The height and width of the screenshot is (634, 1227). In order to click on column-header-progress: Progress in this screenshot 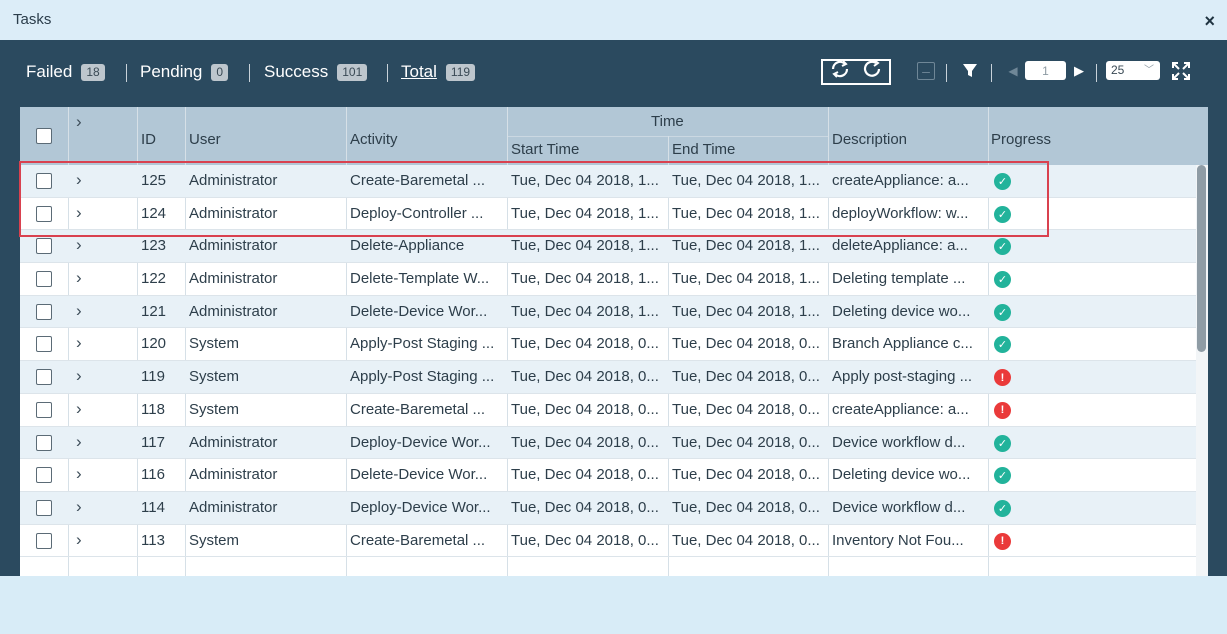, I will do `click(1021, 139)`.